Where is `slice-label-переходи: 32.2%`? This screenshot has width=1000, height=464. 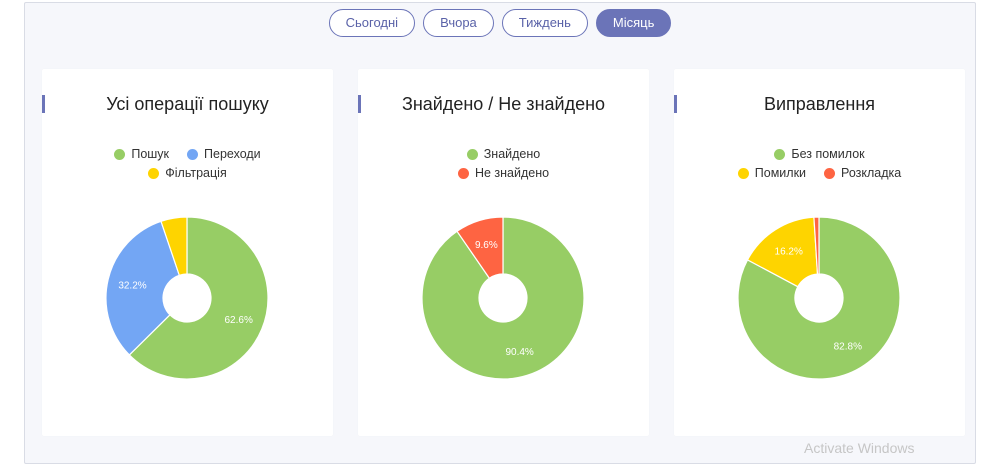 slice-label-переходи: 32.2% is located at coordinates (132, 286).